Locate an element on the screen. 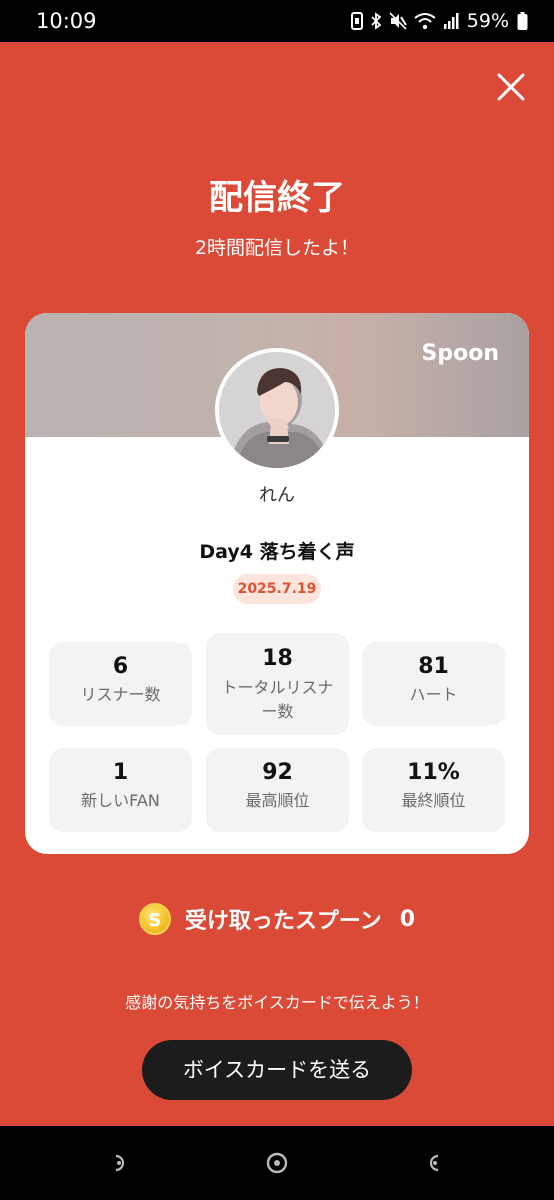 The image size is (554, 1200). system-nav-bar is located at coordinates (277, 1163).